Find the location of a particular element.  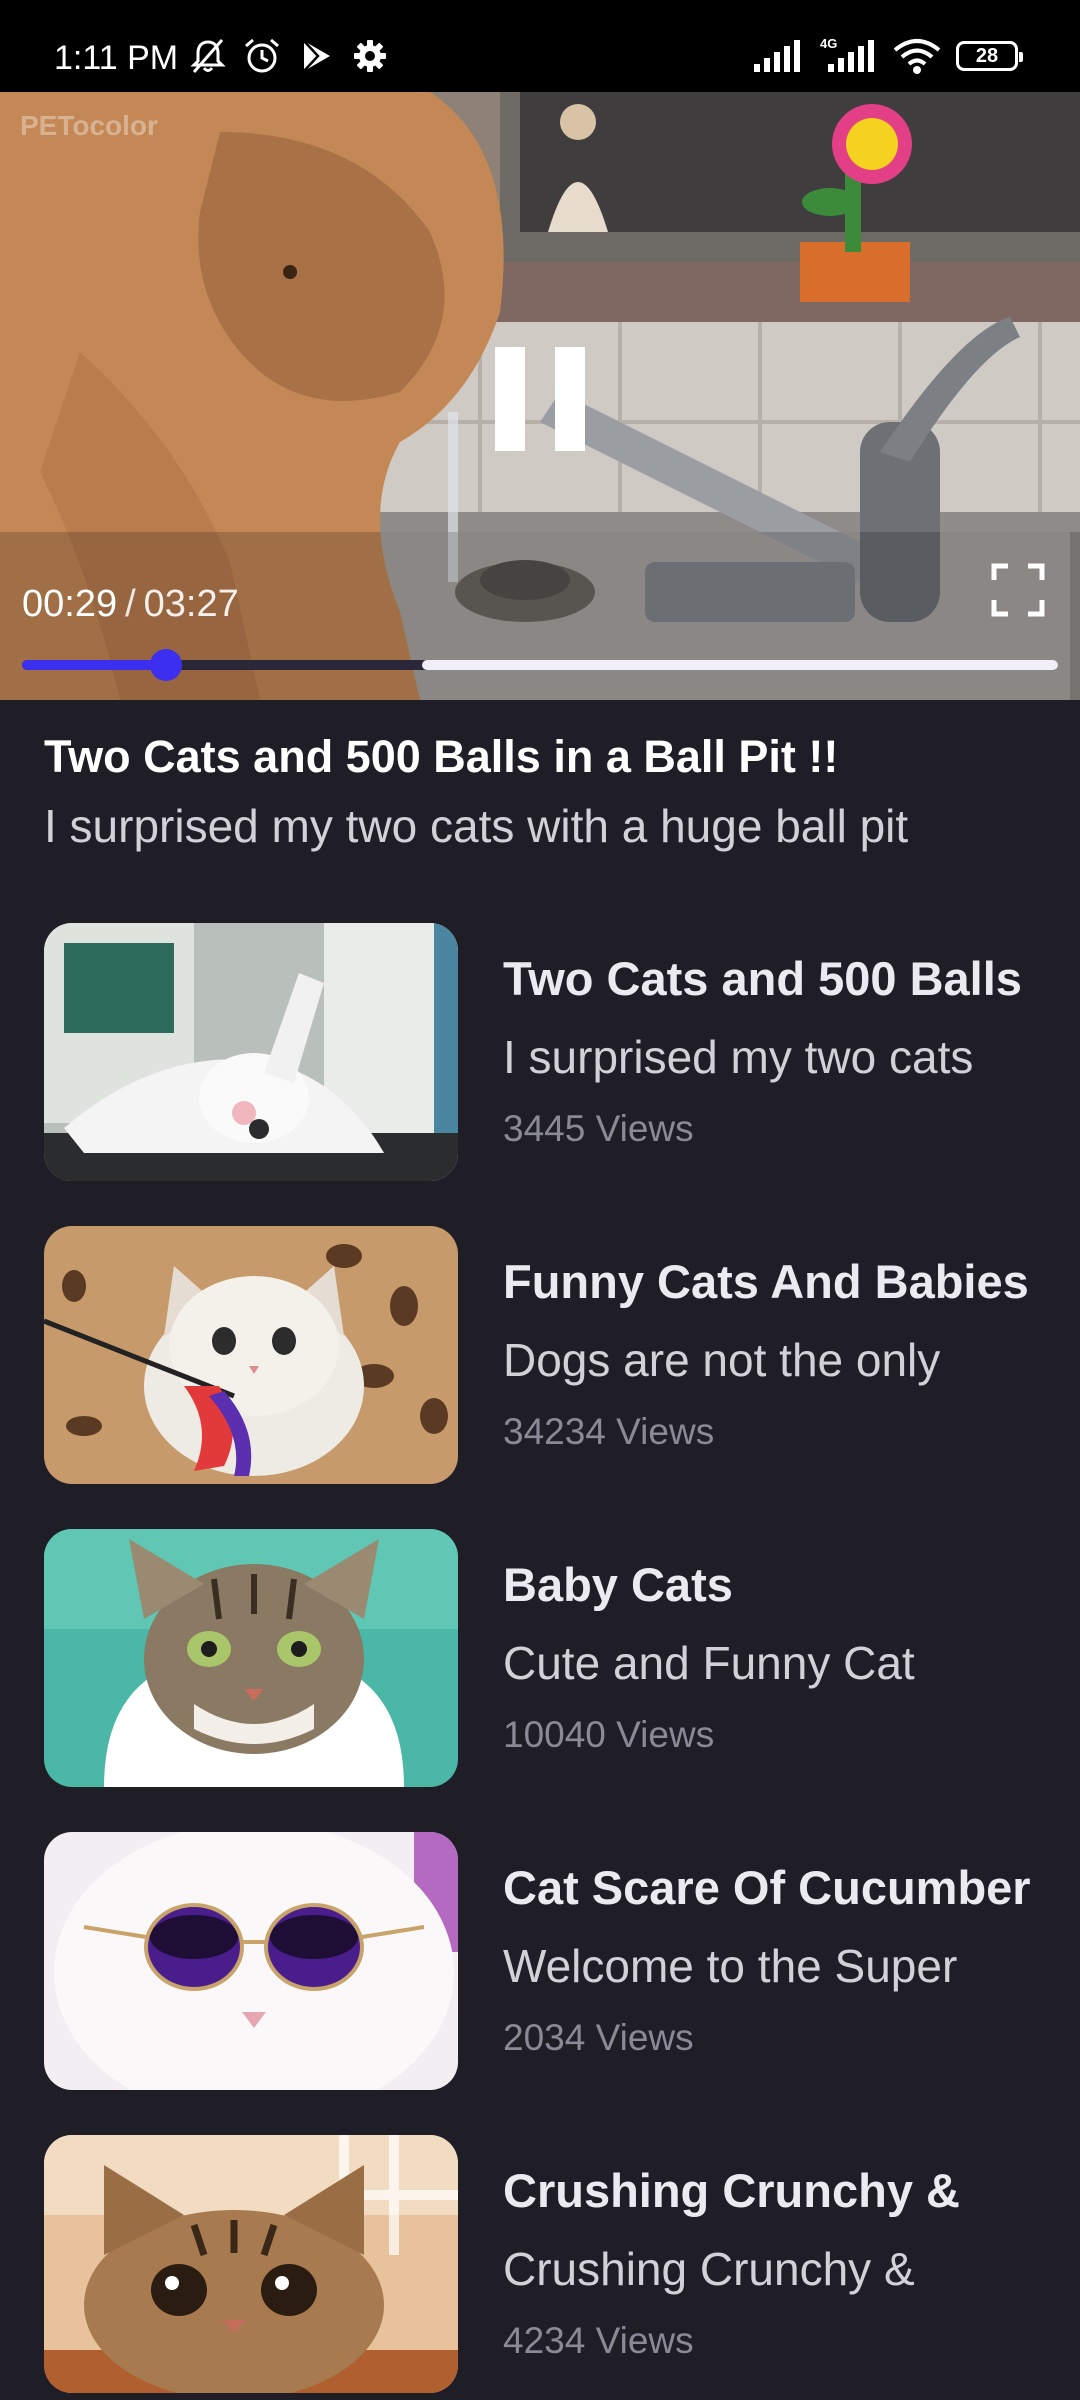

fullscreen-icon is located at coordinates (1018, 590).